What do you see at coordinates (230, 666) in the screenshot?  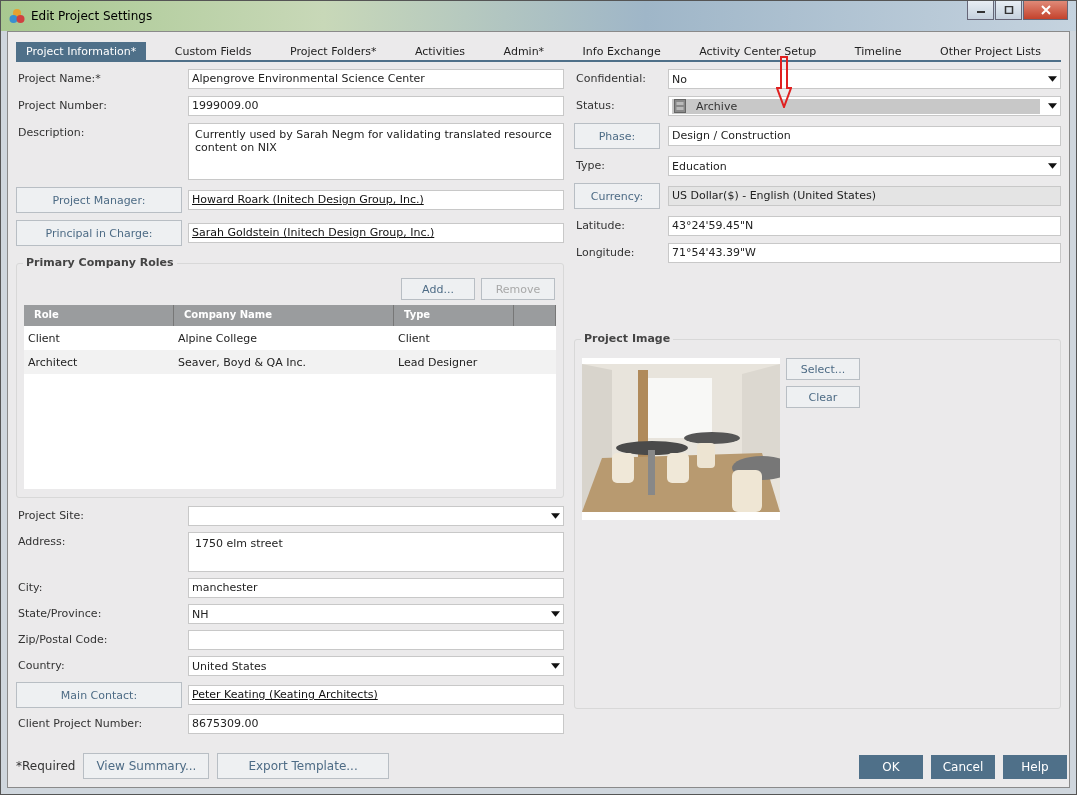 I see `dropdown-value: United States` at bounding box center [230, 666].